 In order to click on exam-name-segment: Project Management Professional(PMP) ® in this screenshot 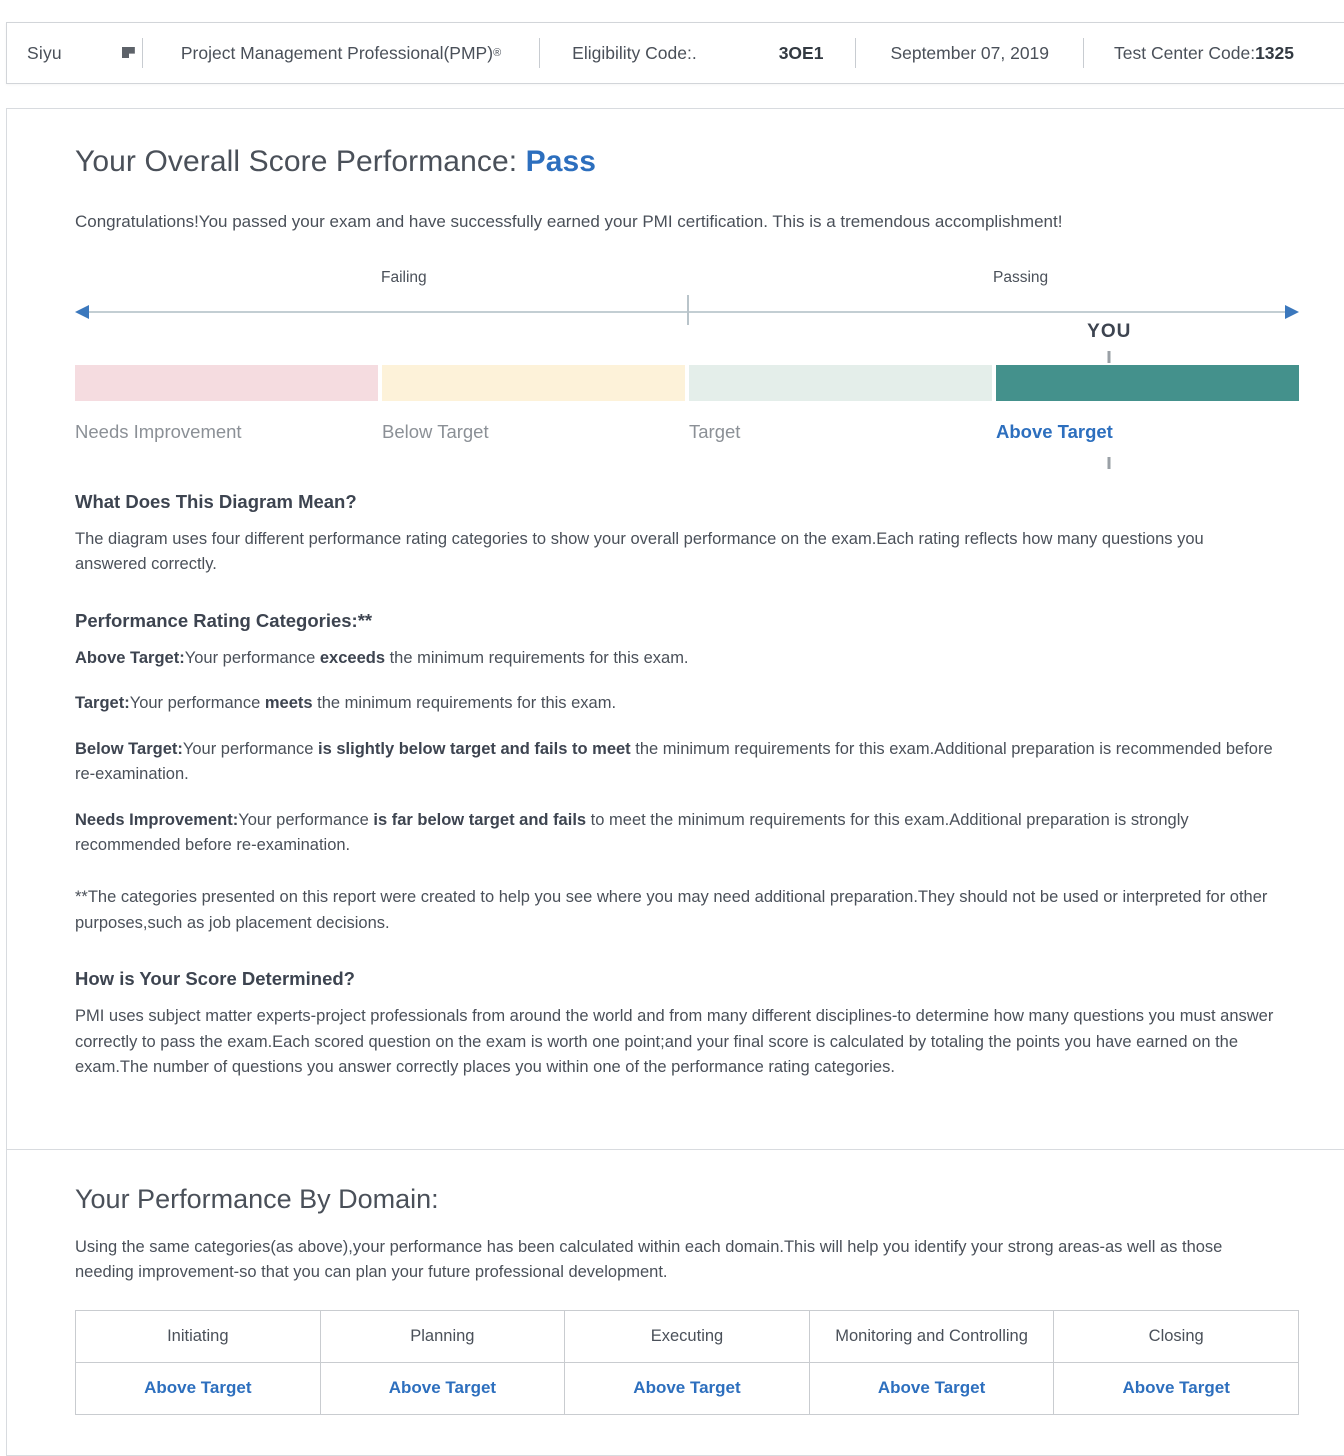, I will do `click(341, 53)`.